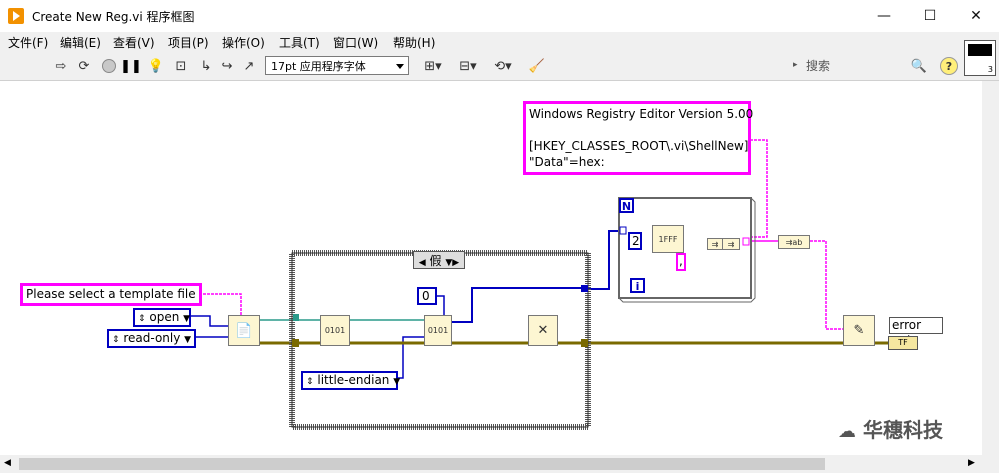 This screenshot has width=999, height=473. I want to click on vi-icon: 3, so click(980, 58).